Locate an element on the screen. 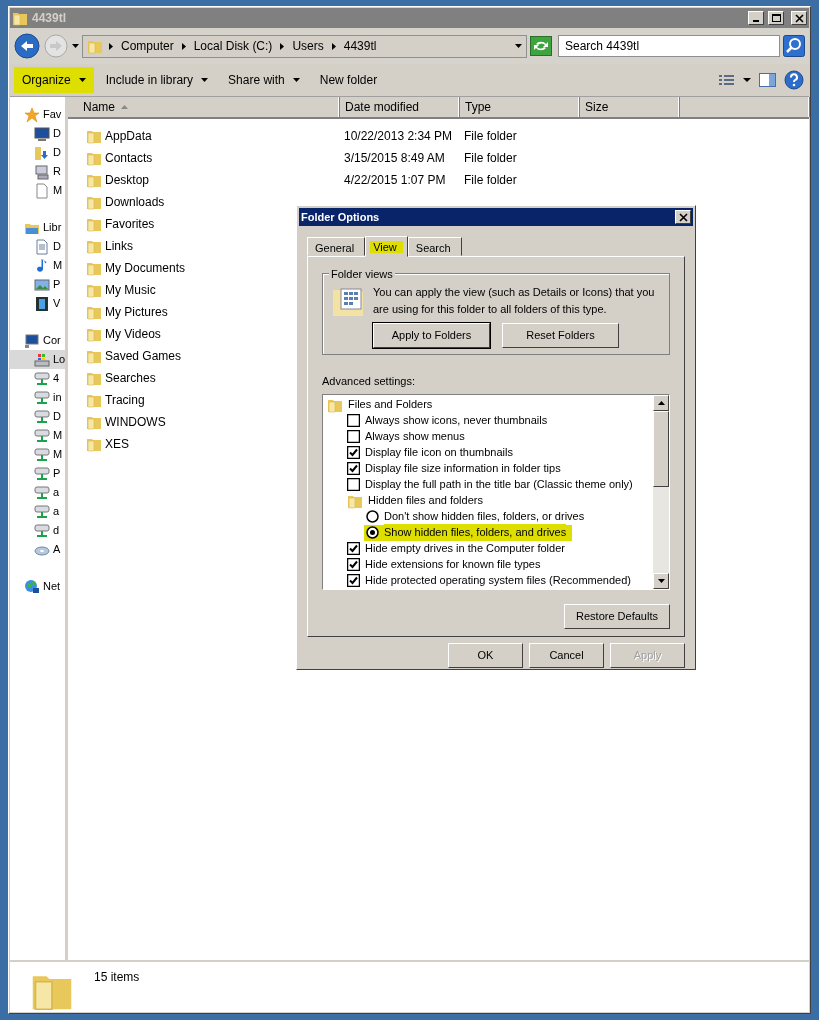 Image resolution: width=819 pixels, height=1020 pixels. address-bar: Computer Local Disk (C:) Users 4439tl is located at coordinates (304, 46).